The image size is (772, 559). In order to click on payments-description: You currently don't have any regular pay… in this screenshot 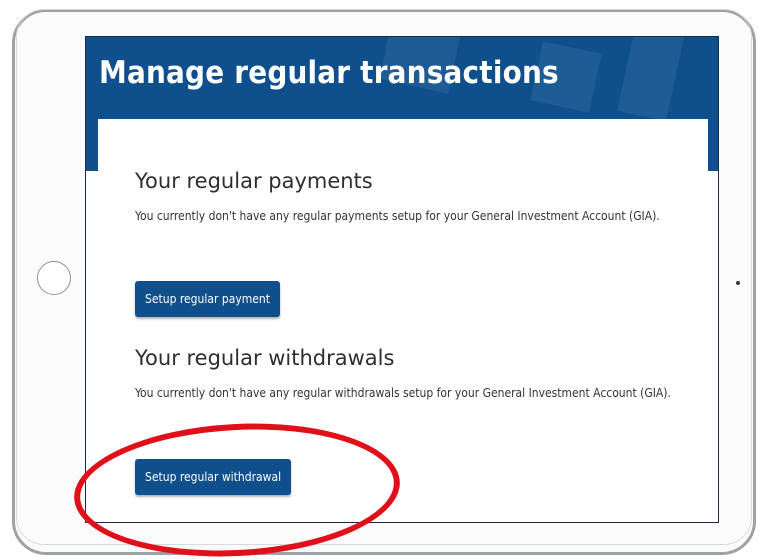, I will do `click(397, 216)`.